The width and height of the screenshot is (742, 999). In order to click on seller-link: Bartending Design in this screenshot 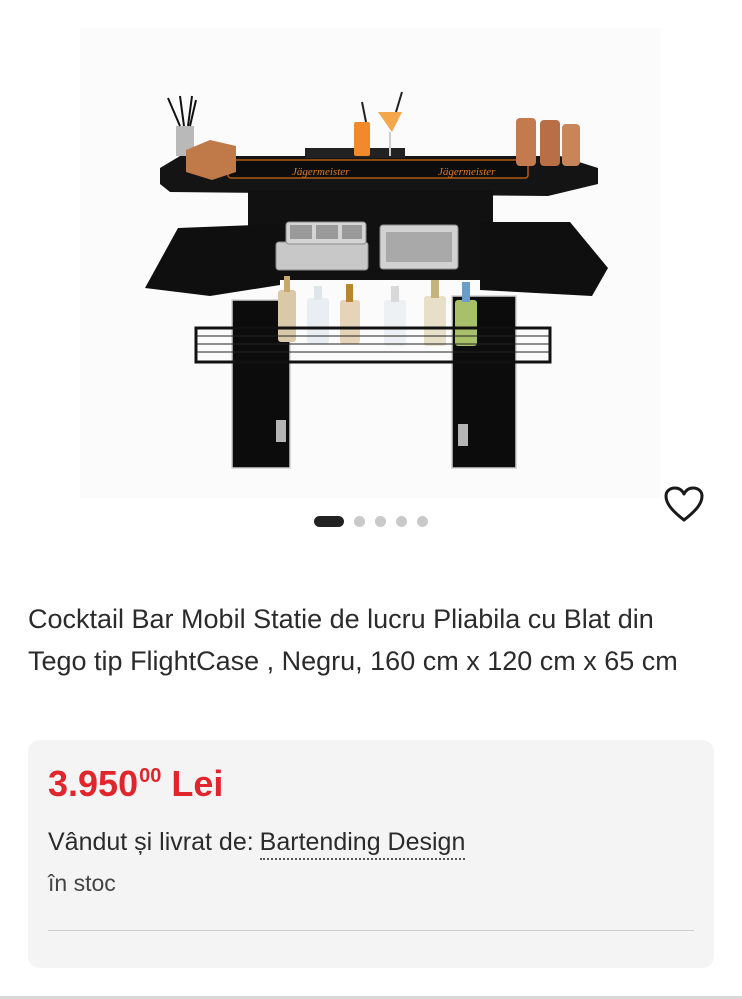, I will do `click(362, 844)`.